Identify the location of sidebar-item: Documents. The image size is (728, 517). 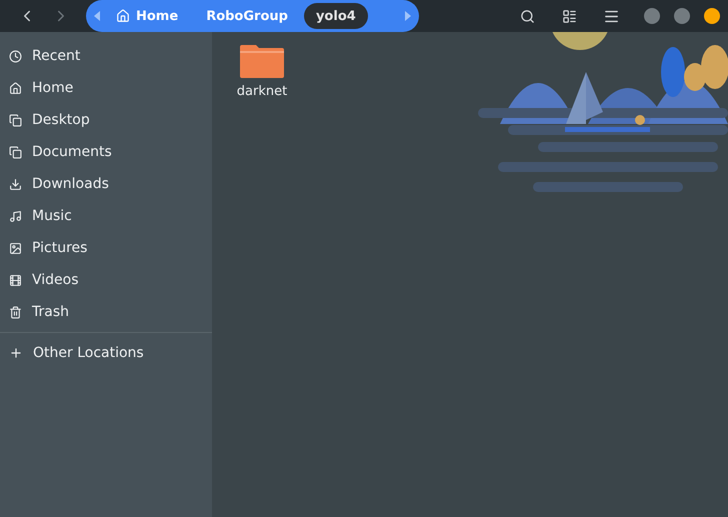
(106, 152).